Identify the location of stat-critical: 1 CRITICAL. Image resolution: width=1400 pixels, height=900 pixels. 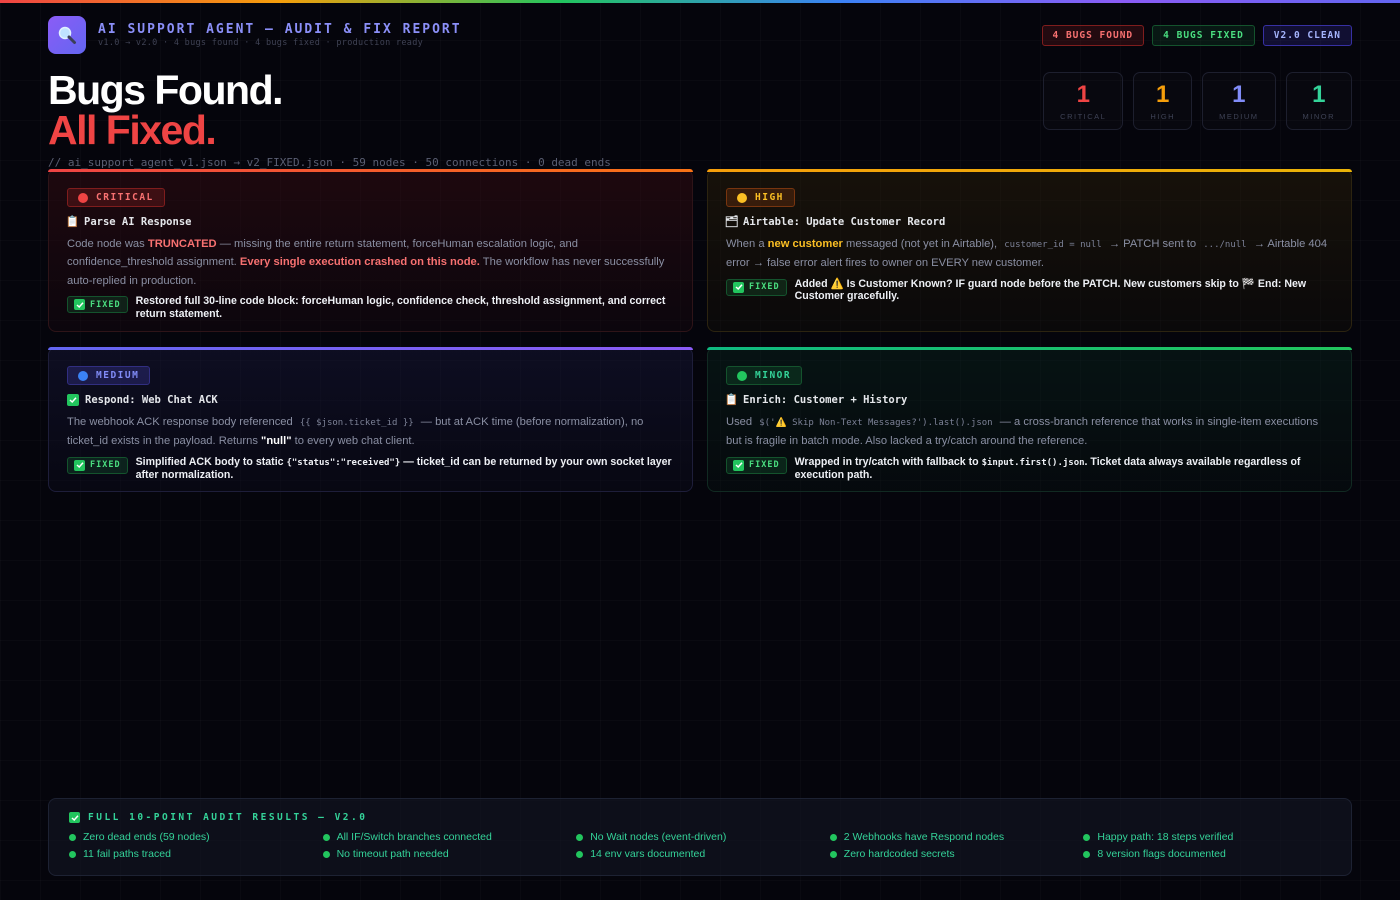
(1083, 101).